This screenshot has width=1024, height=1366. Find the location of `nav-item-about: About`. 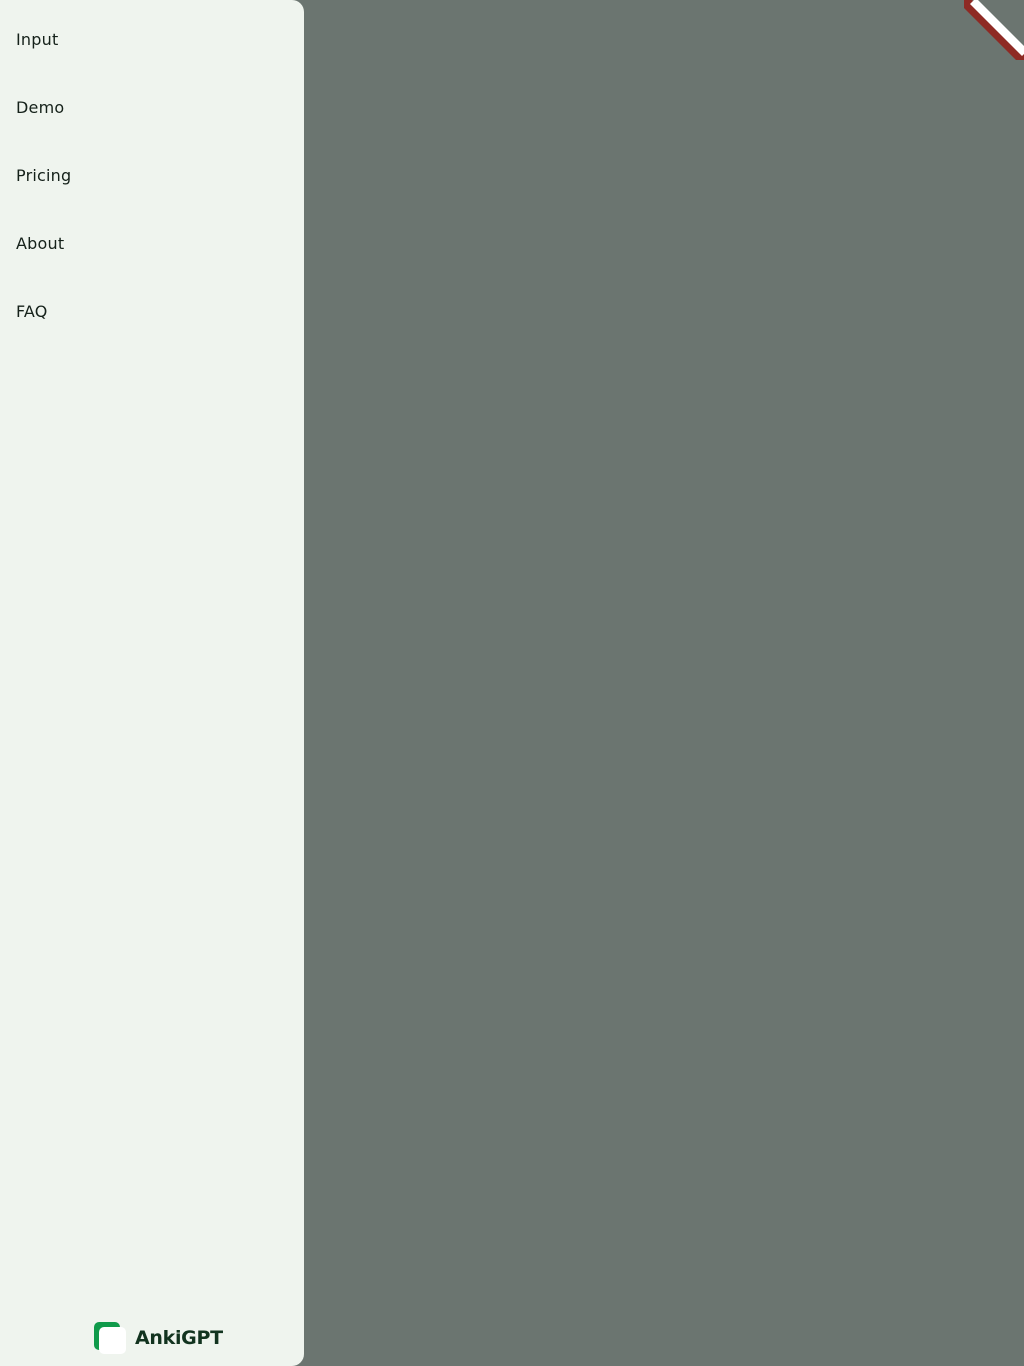

nav-item-about: About is located at coordinates (43, 266).